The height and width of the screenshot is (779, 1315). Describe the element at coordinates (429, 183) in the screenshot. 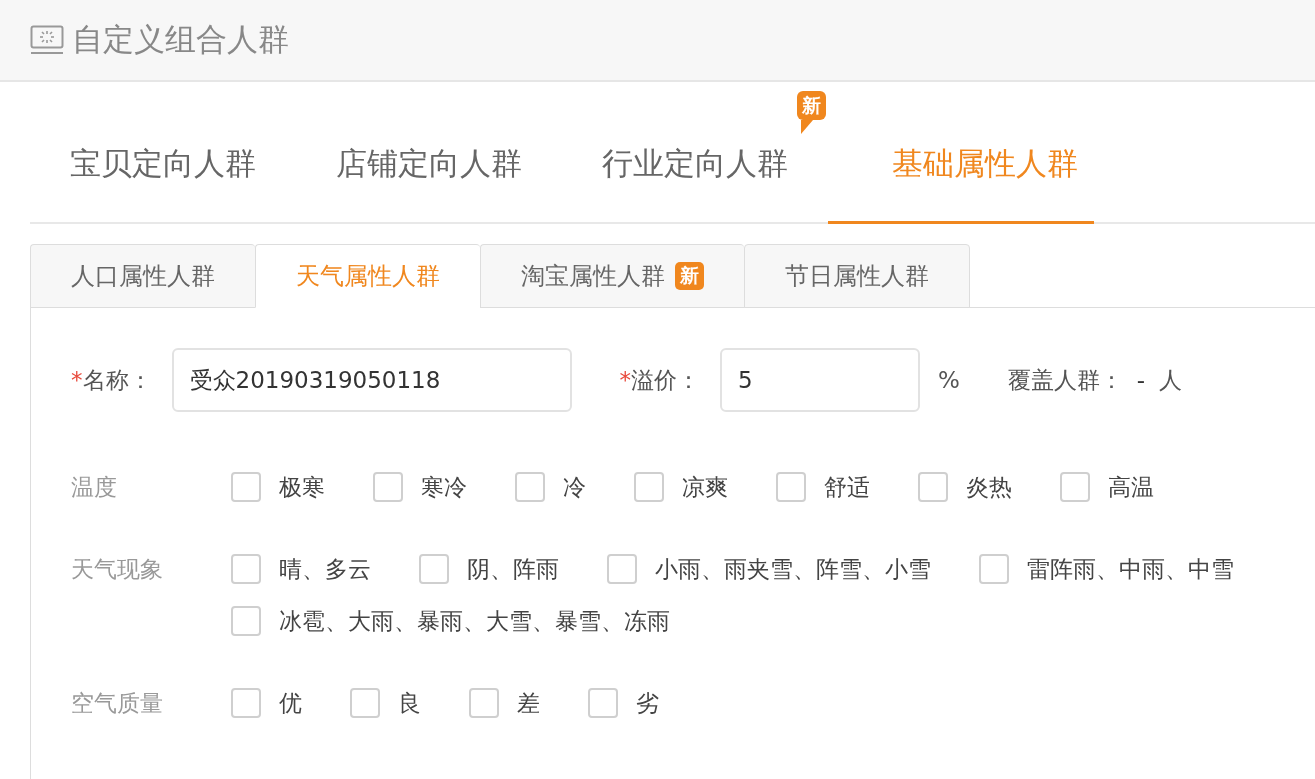

I see `category-tab: 店铺定向人群` at that location.